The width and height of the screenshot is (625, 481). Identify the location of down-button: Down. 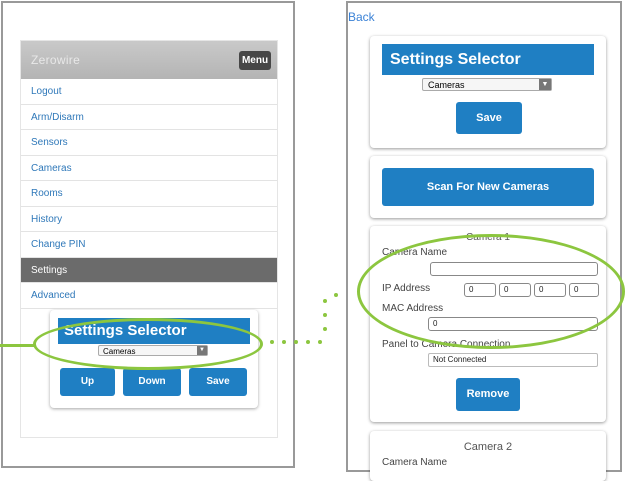
(152, 382).